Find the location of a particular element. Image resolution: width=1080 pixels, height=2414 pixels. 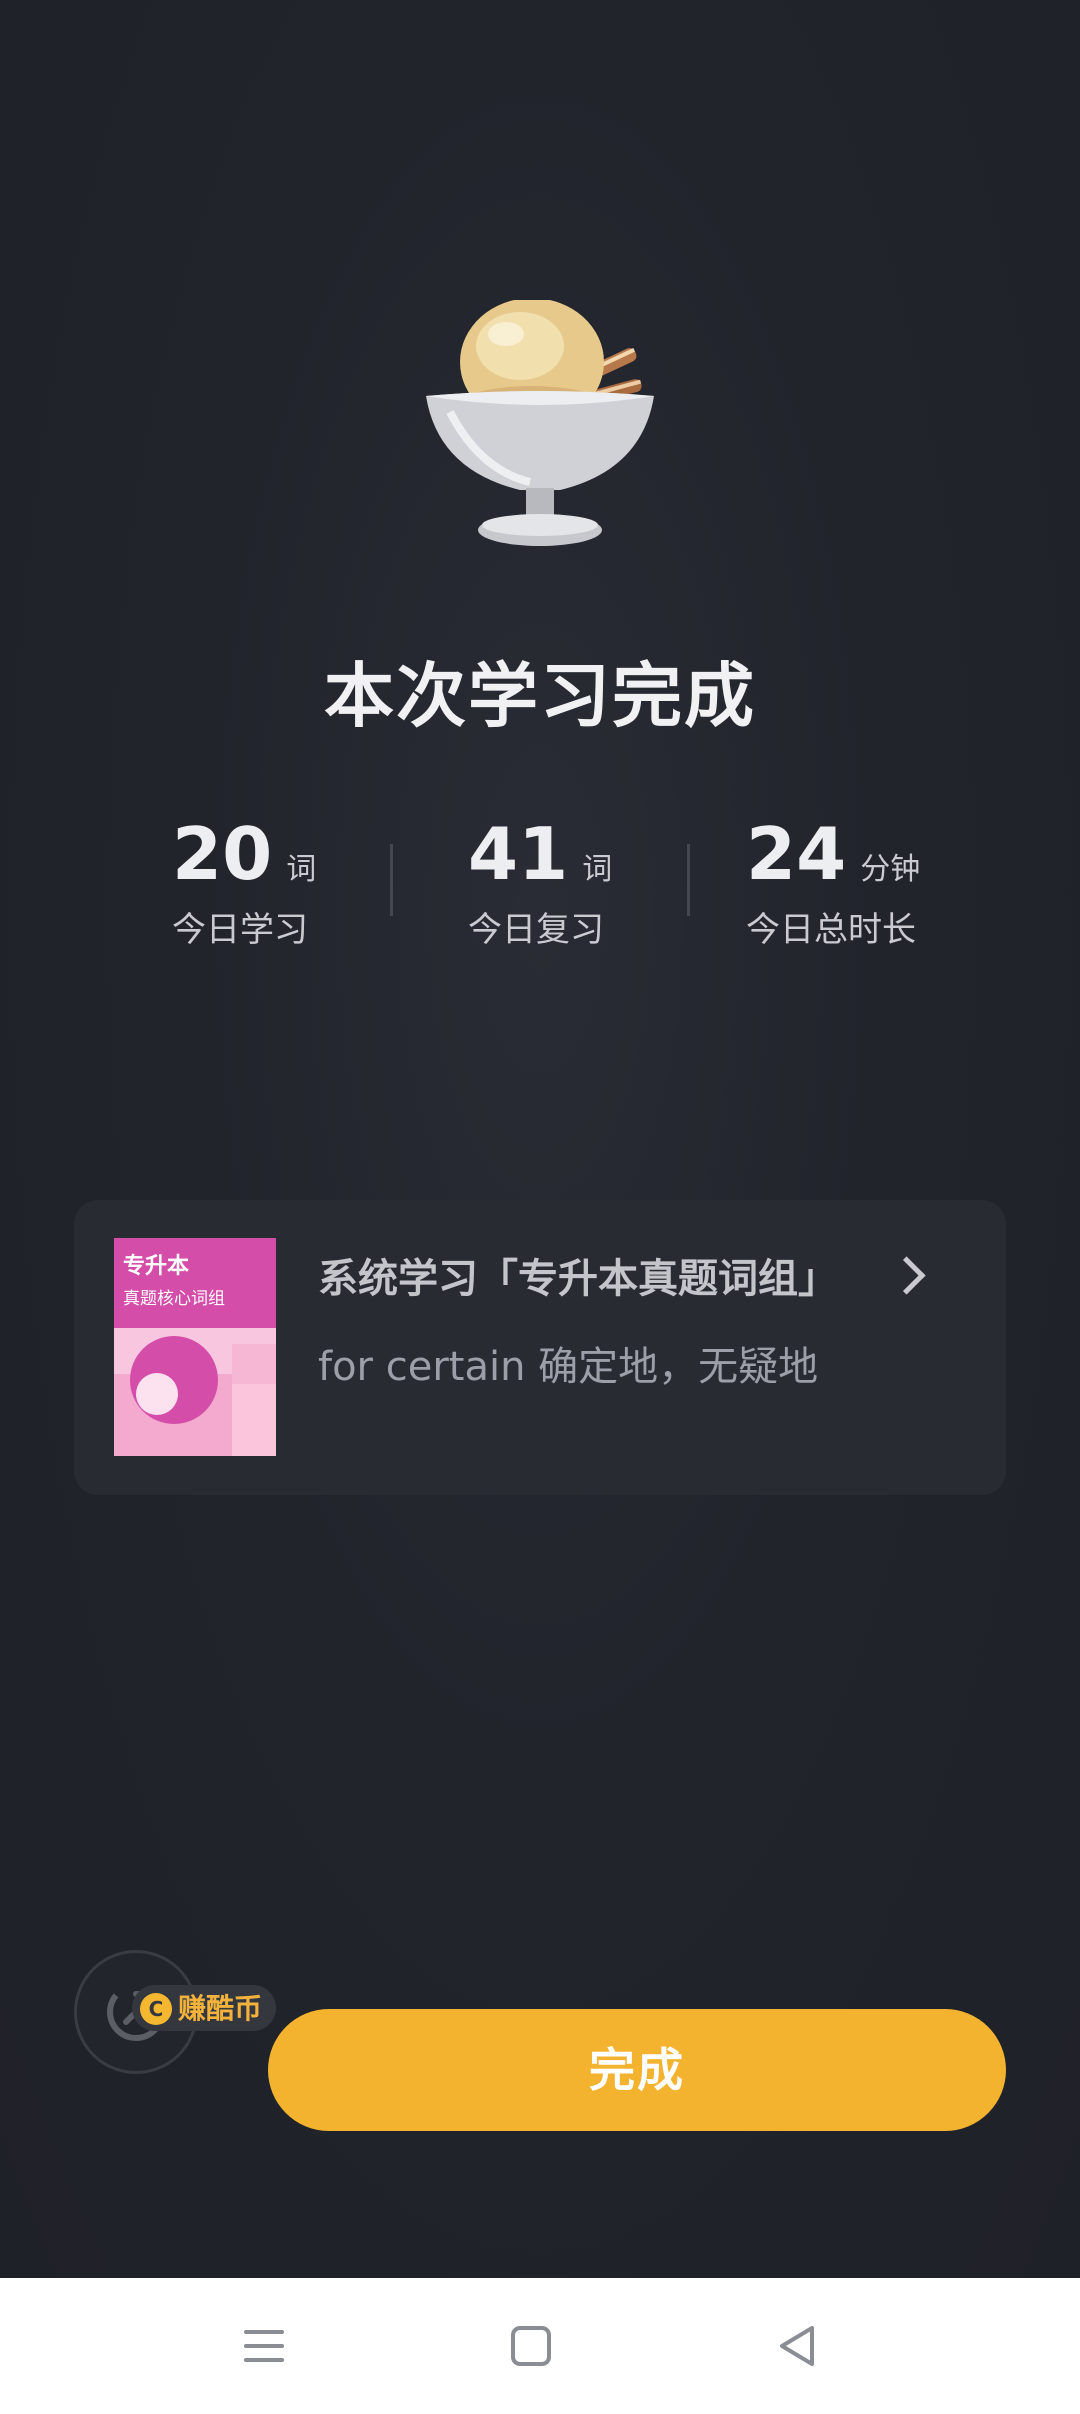

stat-label: 今日学习 is located at coordinates (240, 930).